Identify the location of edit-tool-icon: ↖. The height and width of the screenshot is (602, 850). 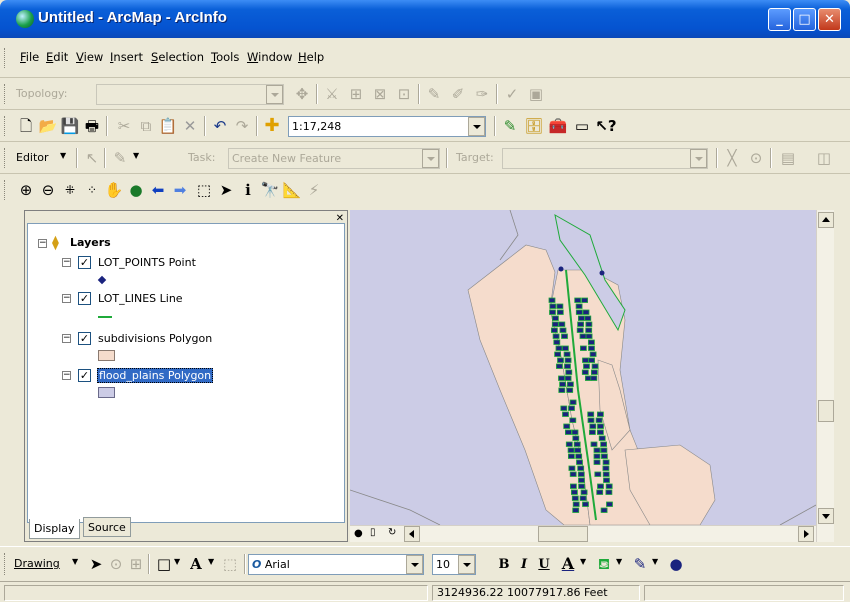
(92, 158).